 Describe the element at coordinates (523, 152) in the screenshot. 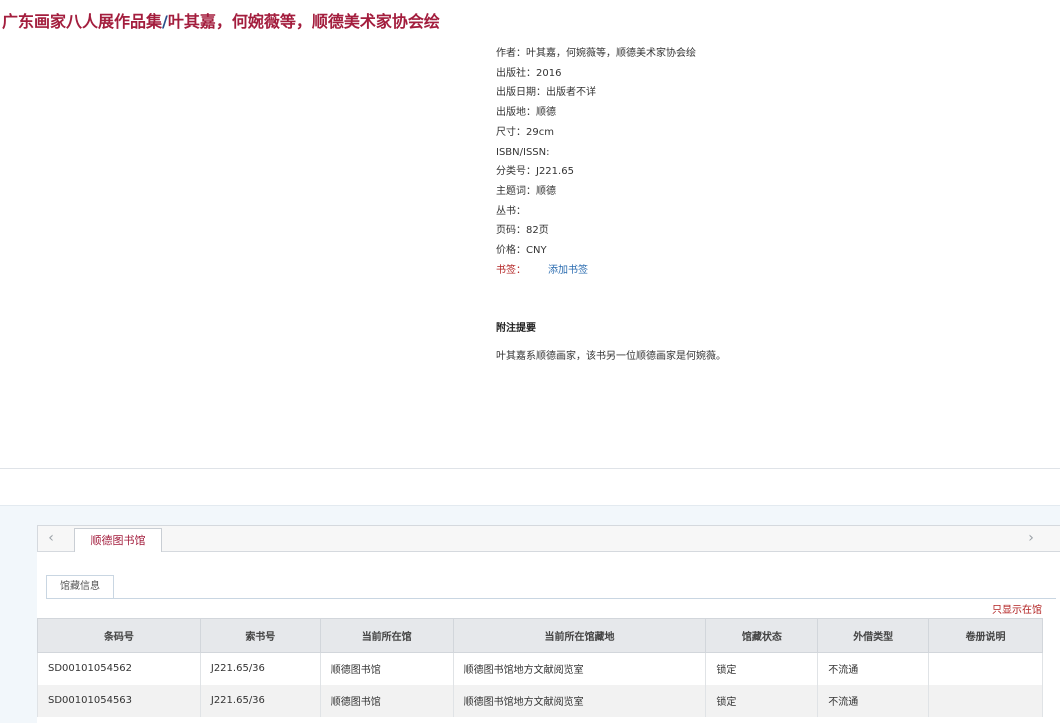

I see `meta-isbn: ISBN/ISSN:` at that location.